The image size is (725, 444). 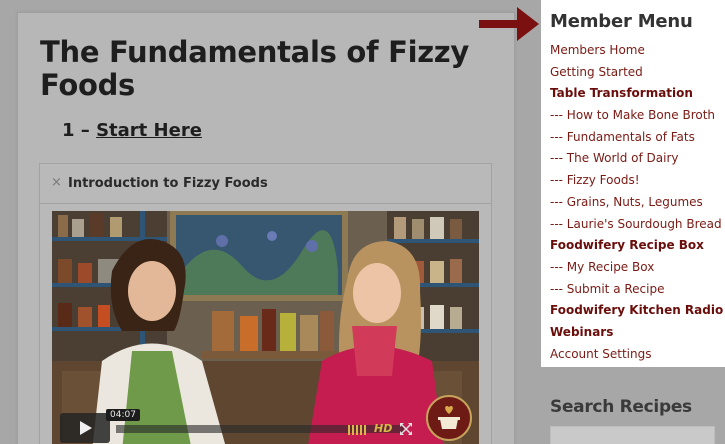 I want to click on section-heading: 1 – Start Here, so click(x=132, y=130).